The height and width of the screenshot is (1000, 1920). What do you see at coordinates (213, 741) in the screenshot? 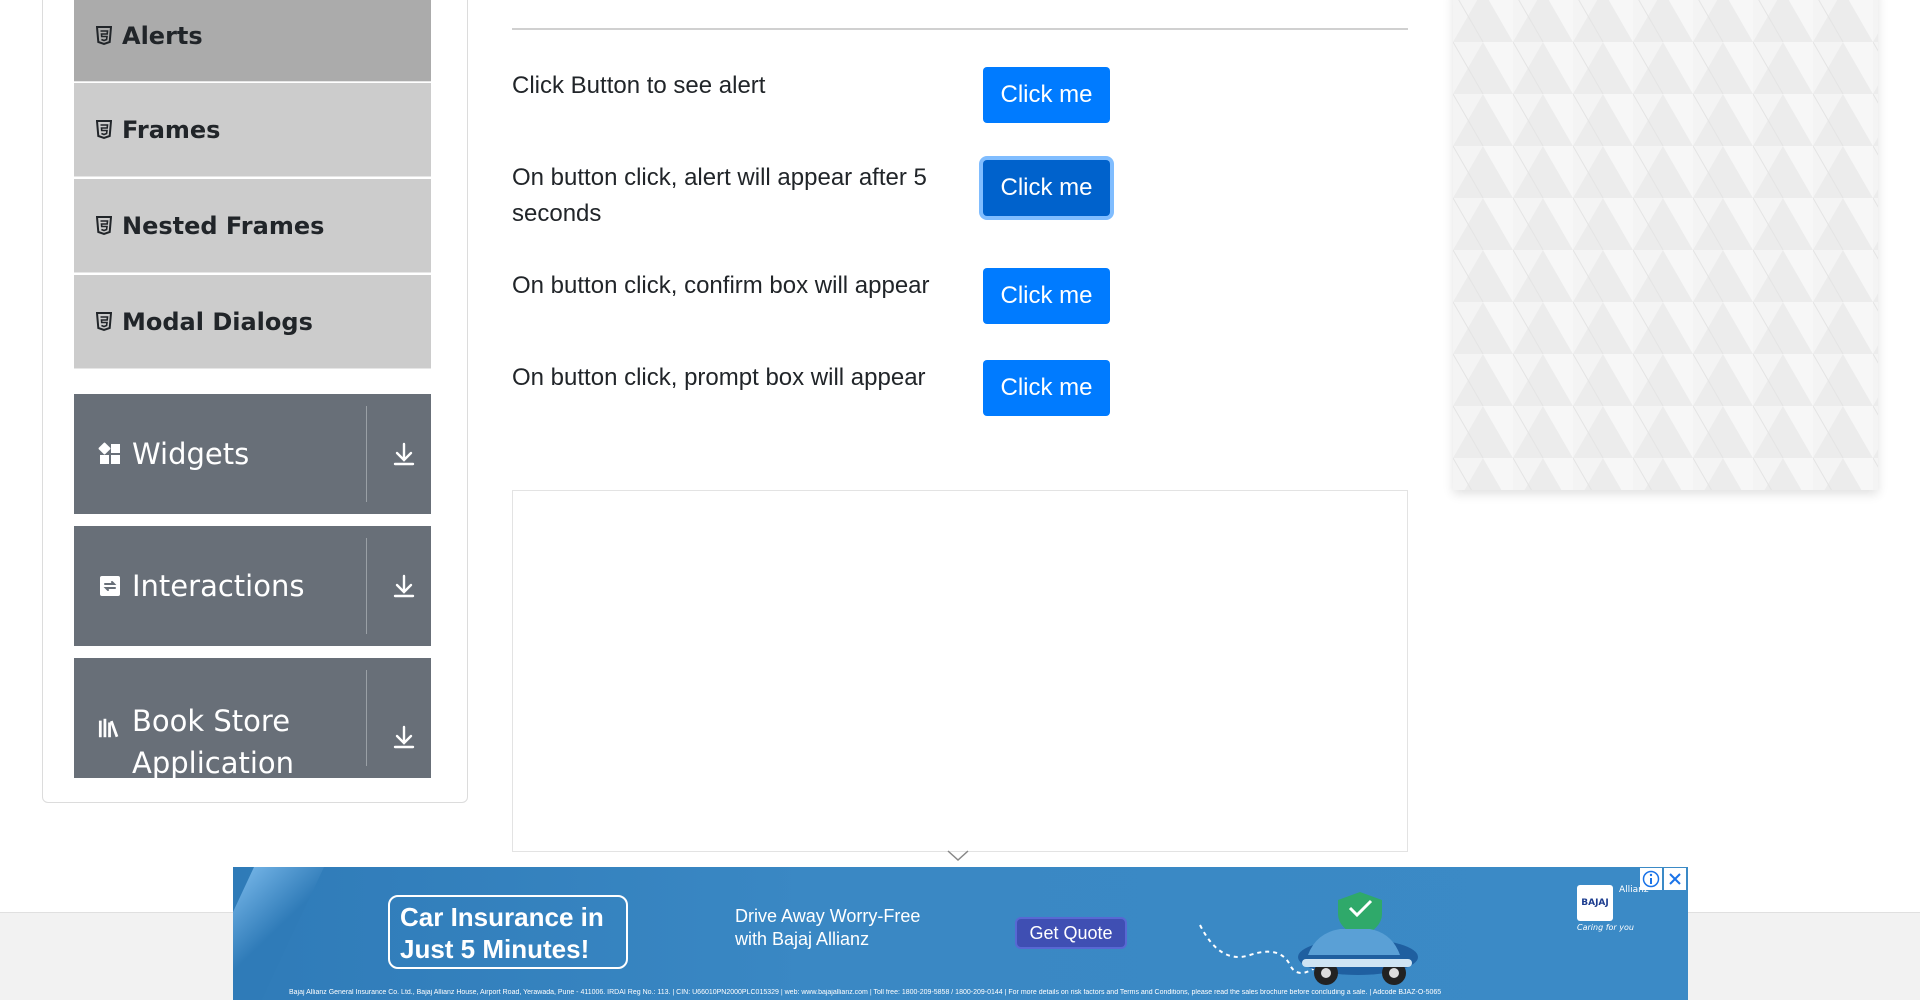
I see `sidebar-group-label: Book Store Application` at bounding box center [213, 741].